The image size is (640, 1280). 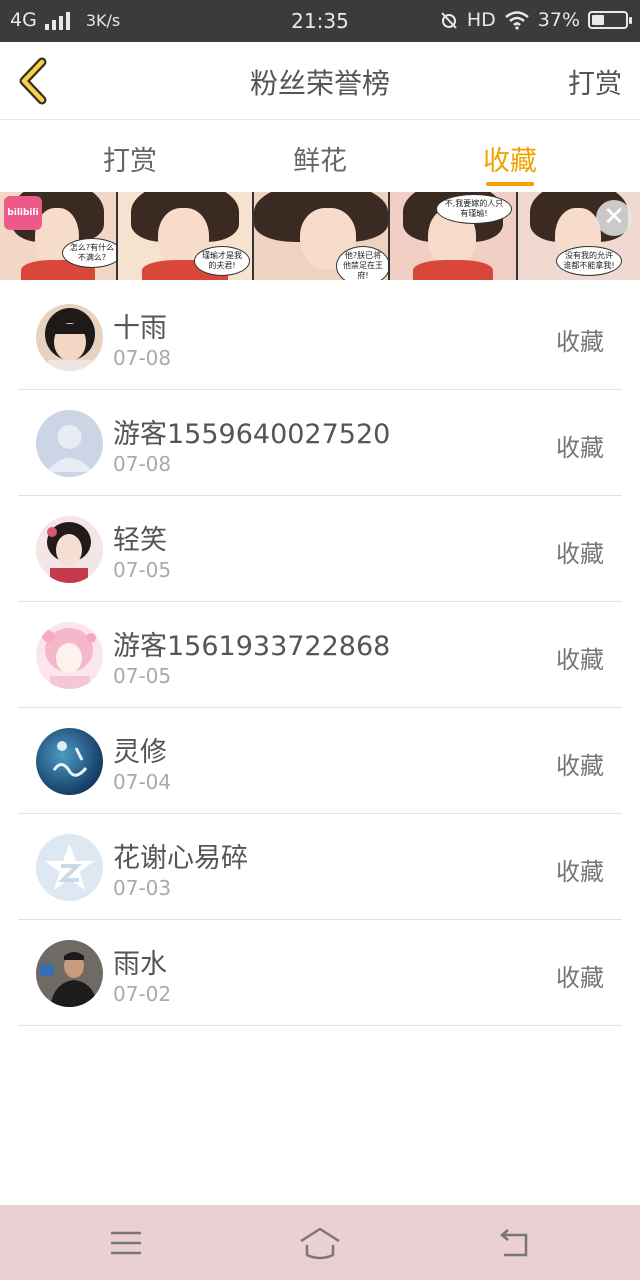 I want to click on list-item: 轻笑 07-05 收藏, so click(x=320, y=549).